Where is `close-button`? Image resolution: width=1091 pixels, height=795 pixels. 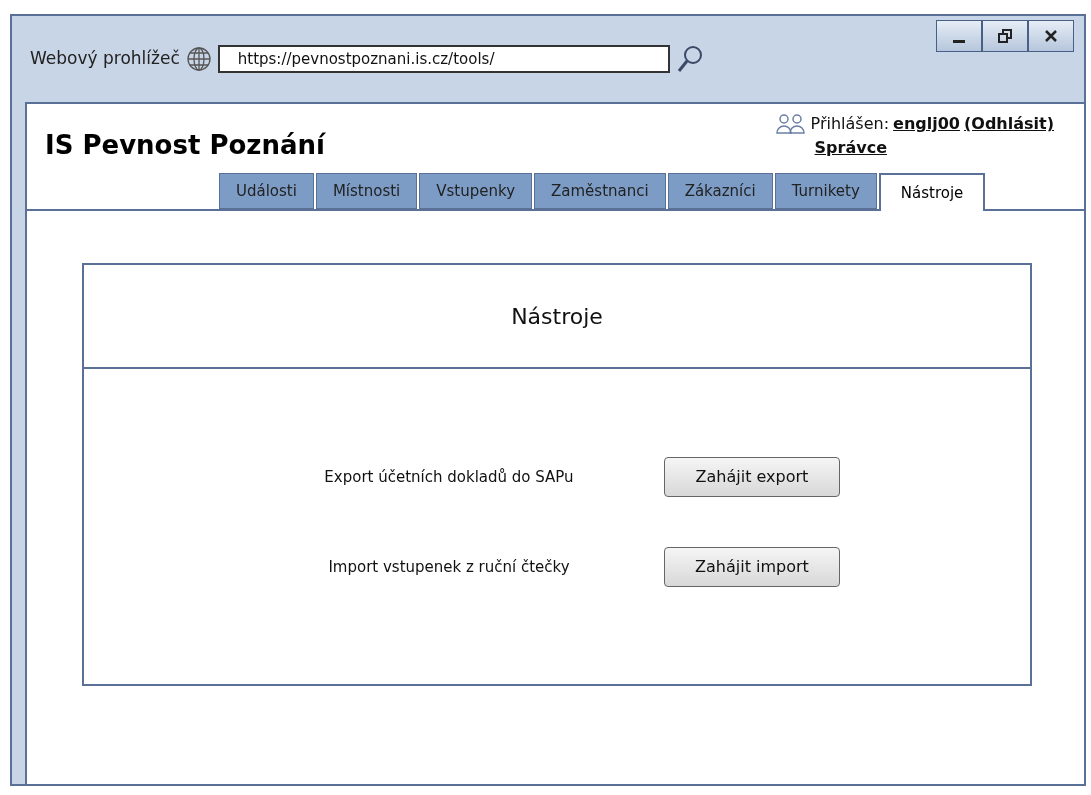 close-button is located at coordinates (1051, 36).